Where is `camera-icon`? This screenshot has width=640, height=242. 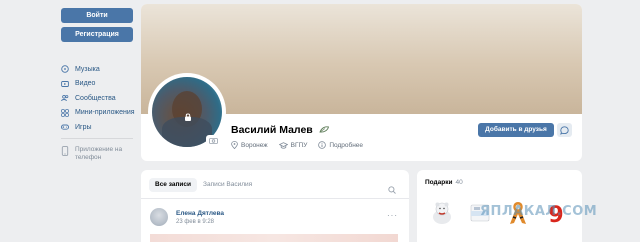 camera-icon is located at coordinates (213, 140).